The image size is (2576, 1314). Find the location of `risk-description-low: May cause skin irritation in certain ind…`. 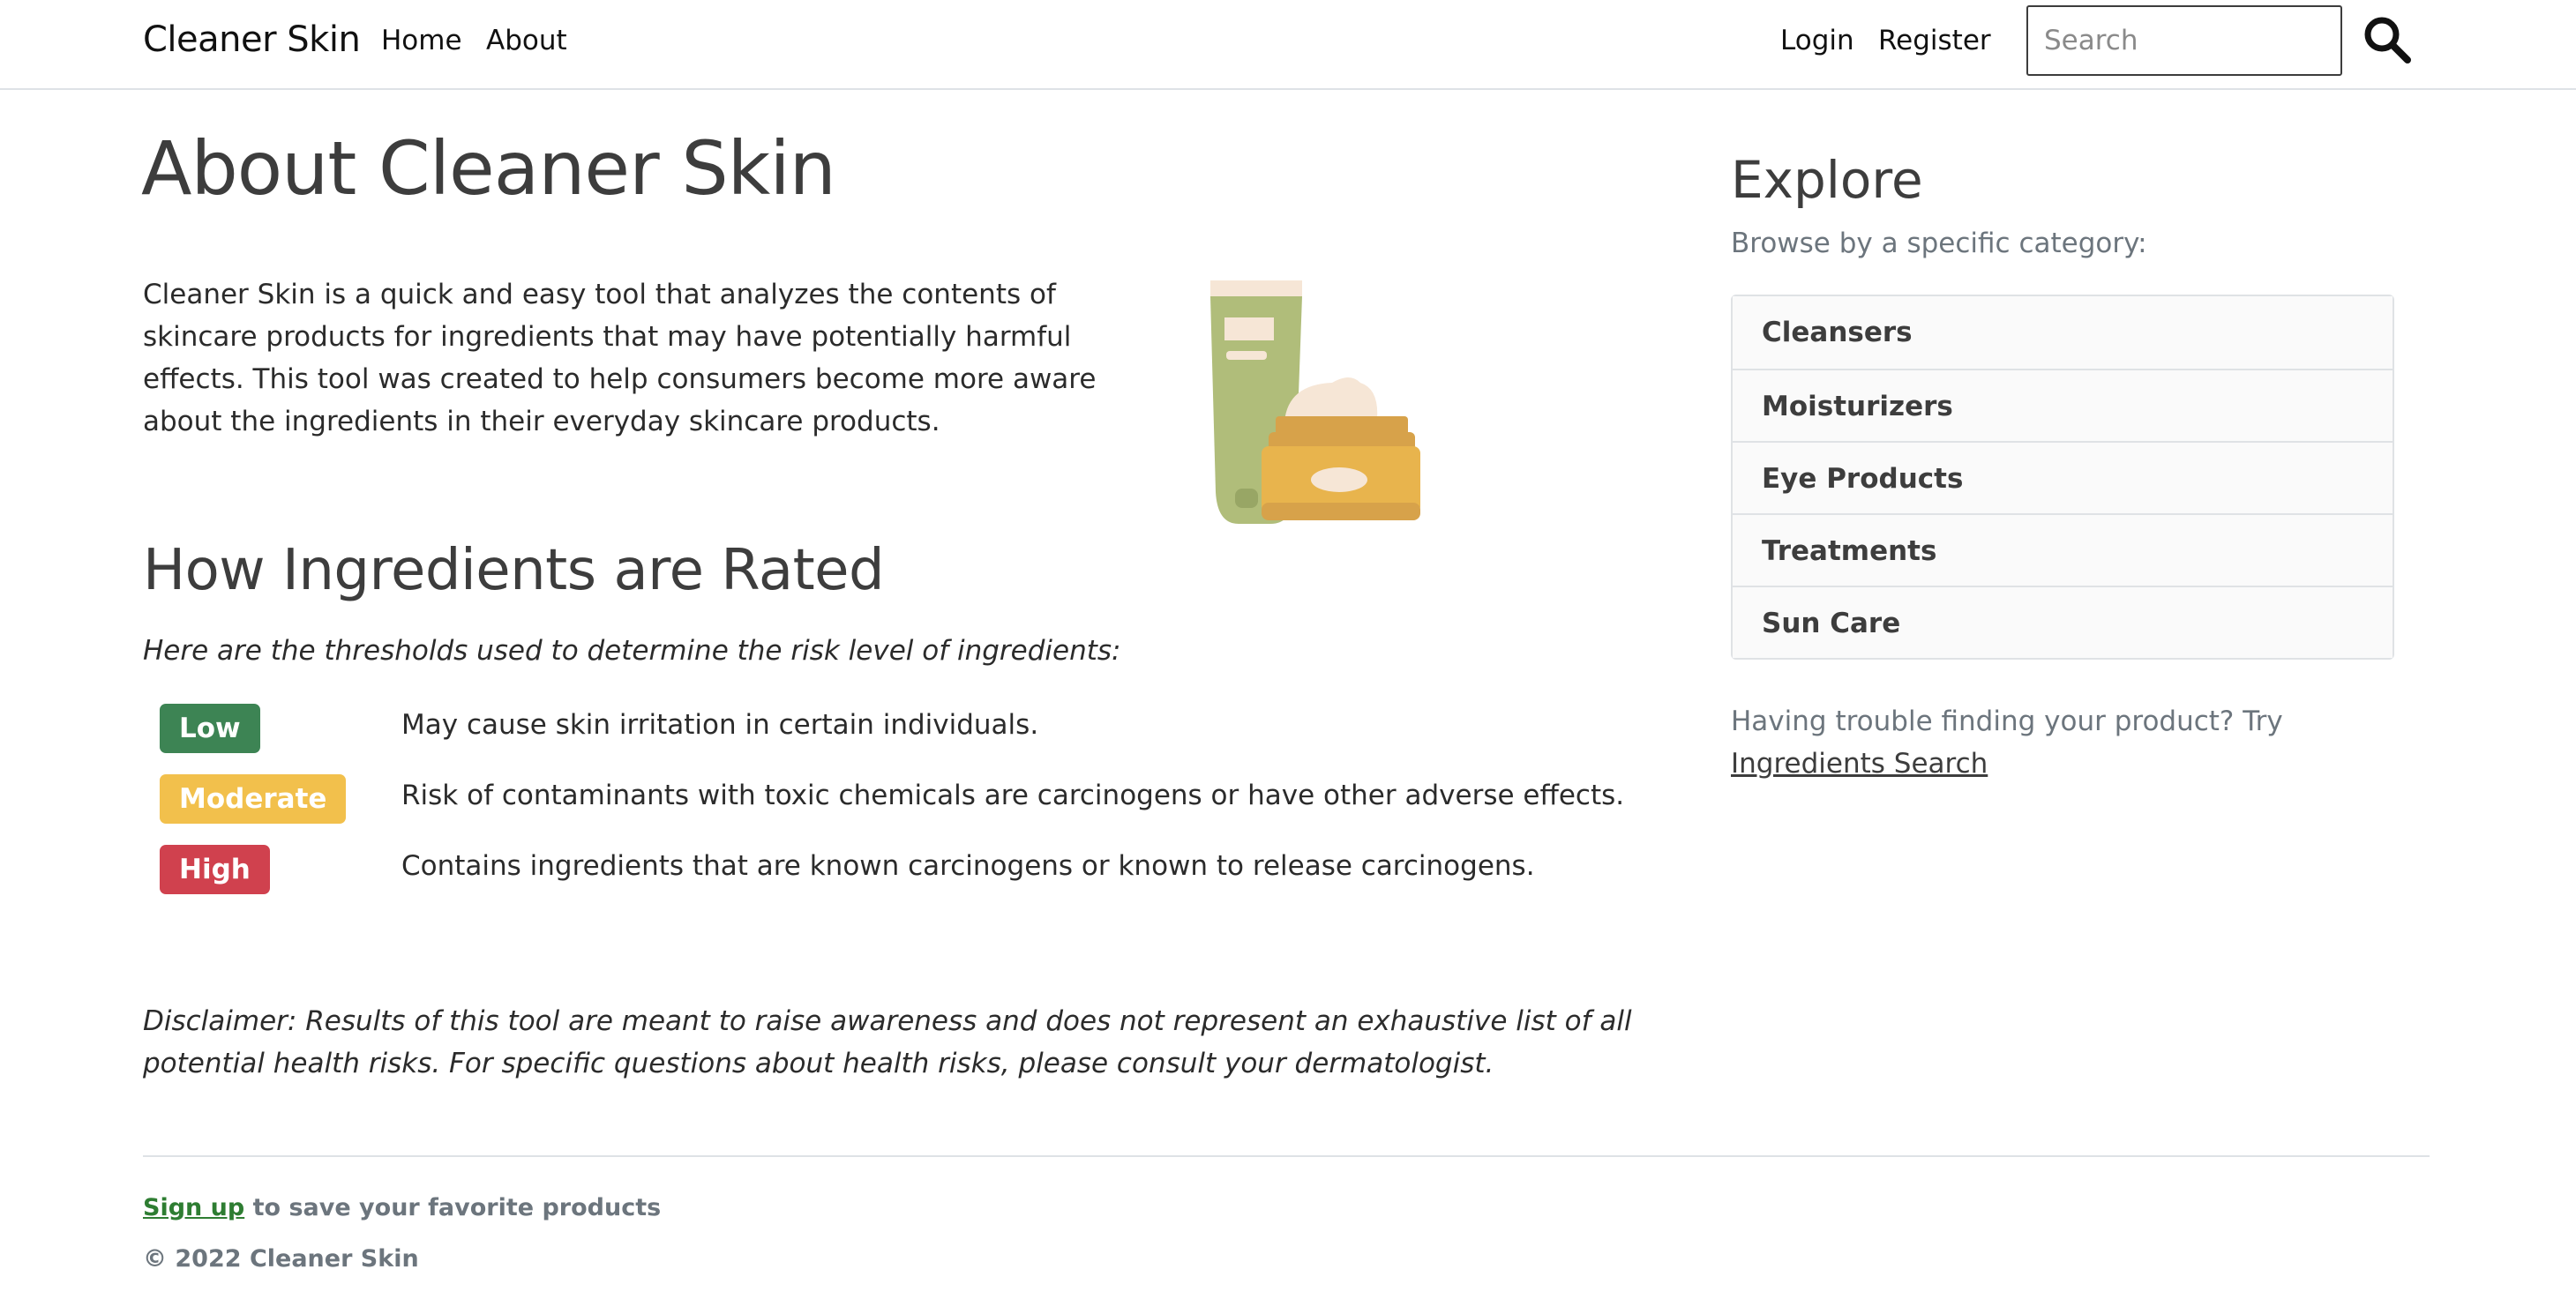

risk-description-low: May cause skin irritation in certain ind… is located at coordinates (720, 725).